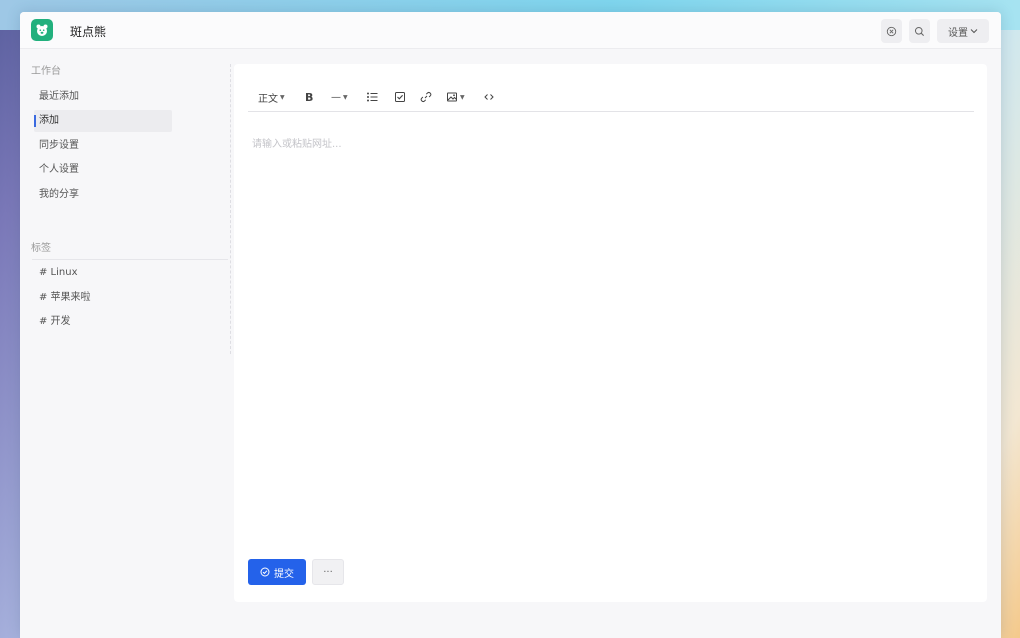 The width and height of the screenshot is (1020, 638). What do you see at coordinates (103, 97) in the screenshot?
I see `sidebar-item-recent: 最近添加` at bounding box center [103, 97].